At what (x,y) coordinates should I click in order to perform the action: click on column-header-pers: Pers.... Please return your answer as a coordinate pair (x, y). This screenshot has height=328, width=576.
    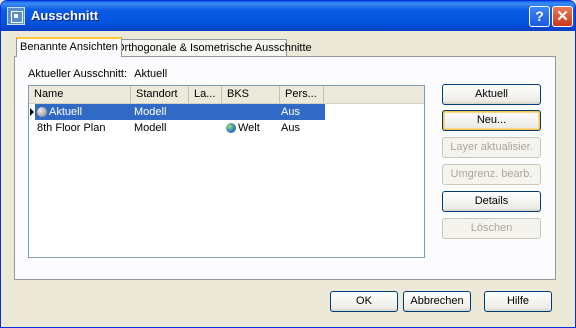
    Looking at the image, I should click on (302, 94).